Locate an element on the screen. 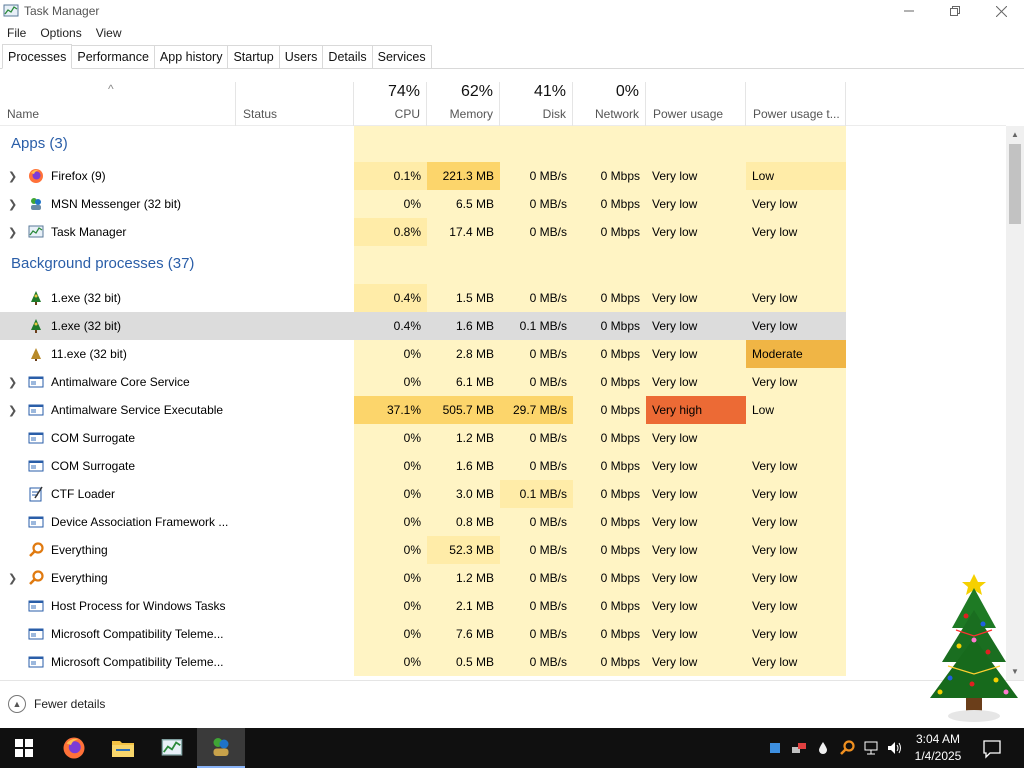  group-header-apps: Apps (3) is located at coordinates (503, 144).